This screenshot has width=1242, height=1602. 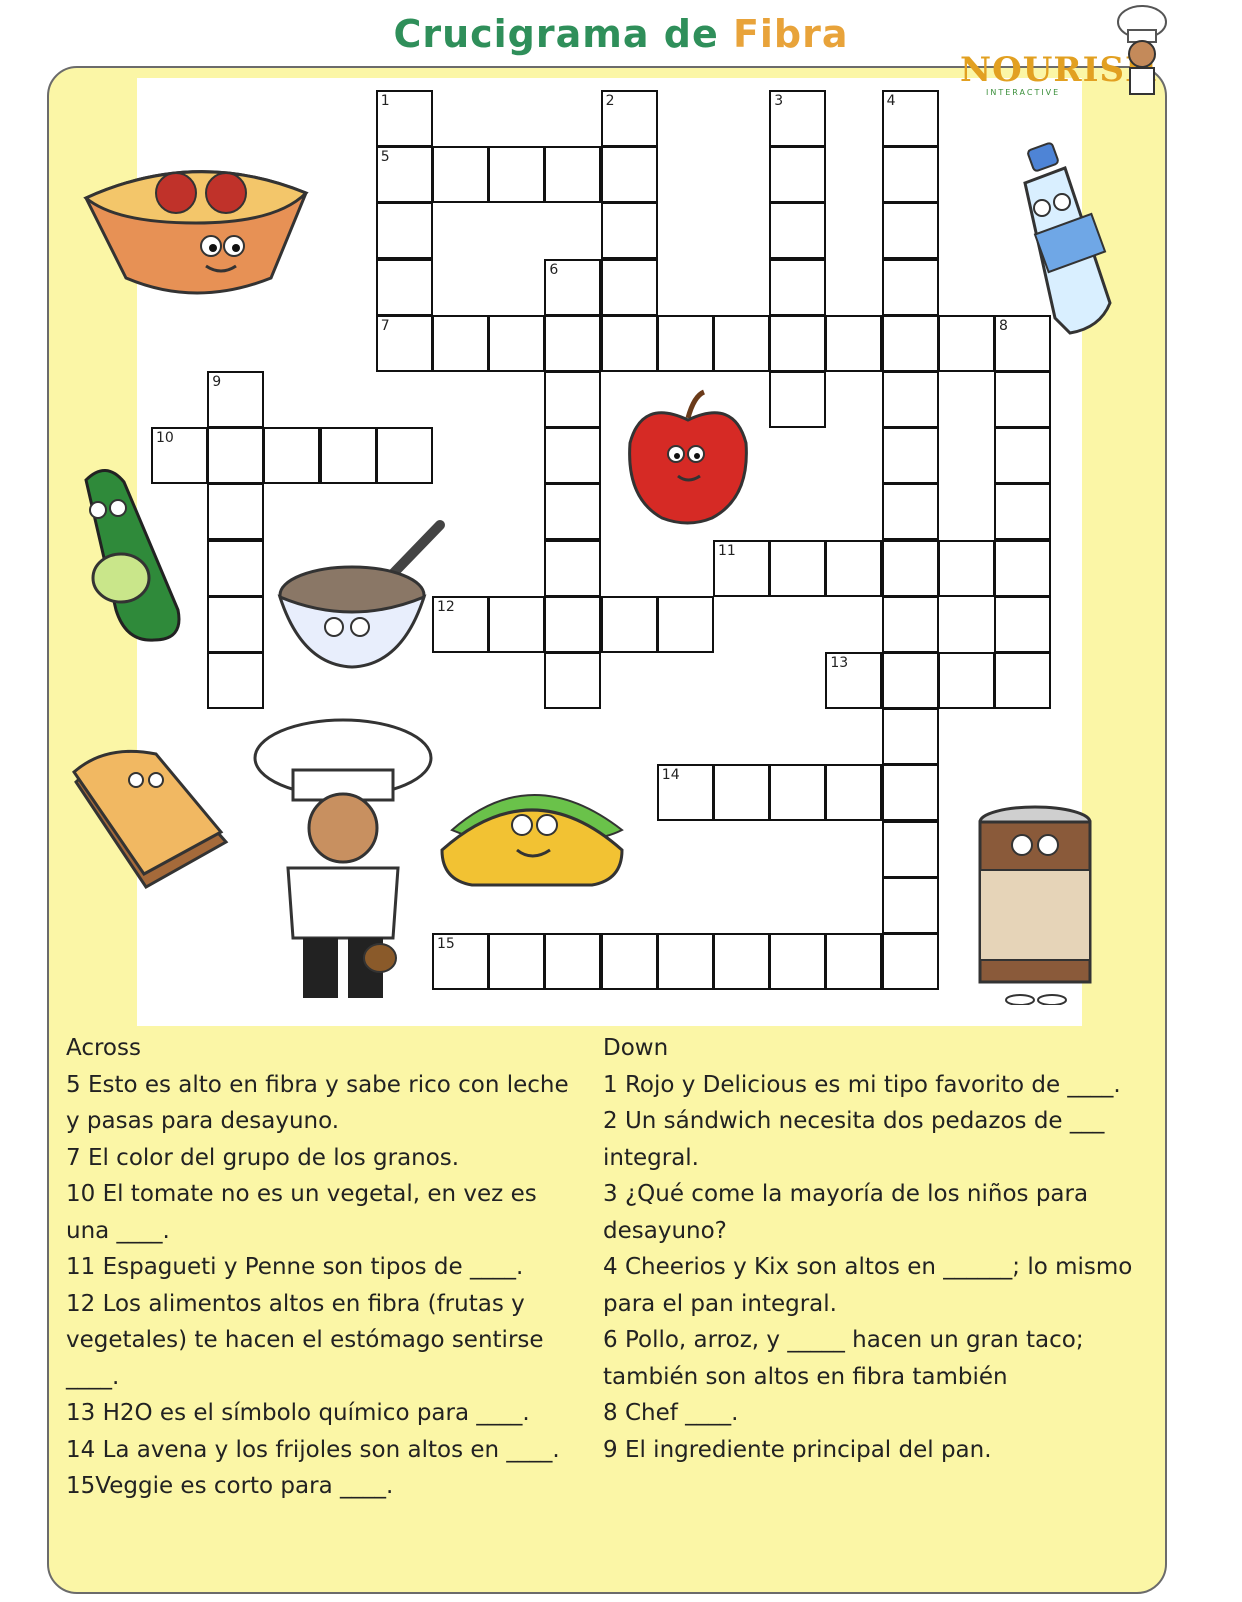 I want to click on grid-cell: 5, so click(x=404, y=175).